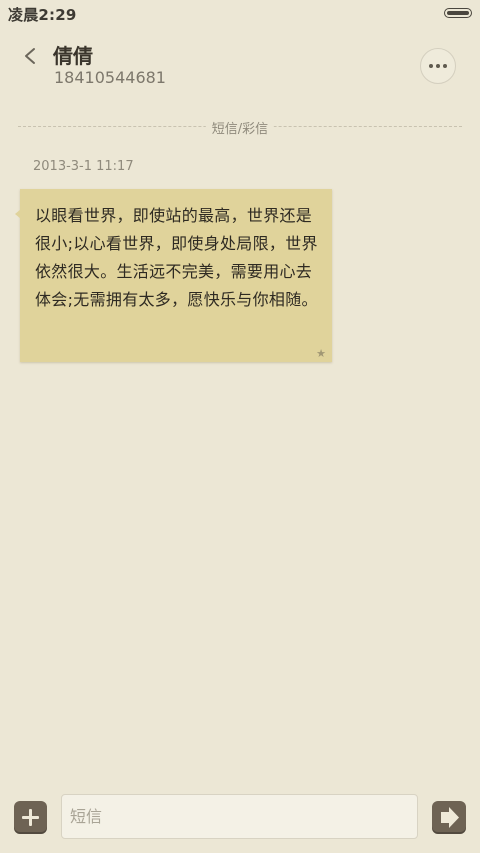  Describe the element at coordinates (110, 77) in the screenshot. I see `contact-phone: 18410544681` at that location.